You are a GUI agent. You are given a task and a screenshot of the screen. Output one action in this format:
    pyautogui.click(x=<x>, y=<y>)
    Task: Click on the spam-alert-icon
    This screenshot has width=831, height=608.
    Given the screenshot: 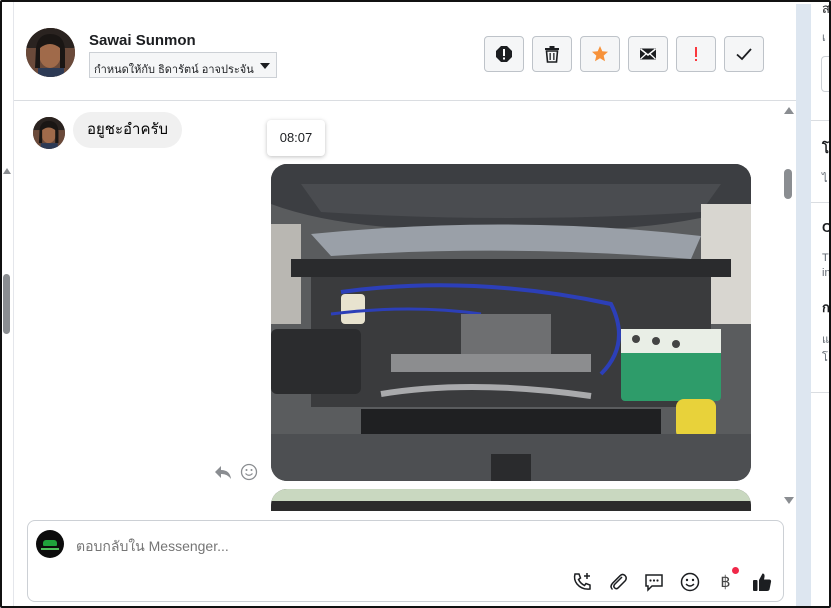 What is the action you would take?
    pyautogui.click(x=504, y=54)
    